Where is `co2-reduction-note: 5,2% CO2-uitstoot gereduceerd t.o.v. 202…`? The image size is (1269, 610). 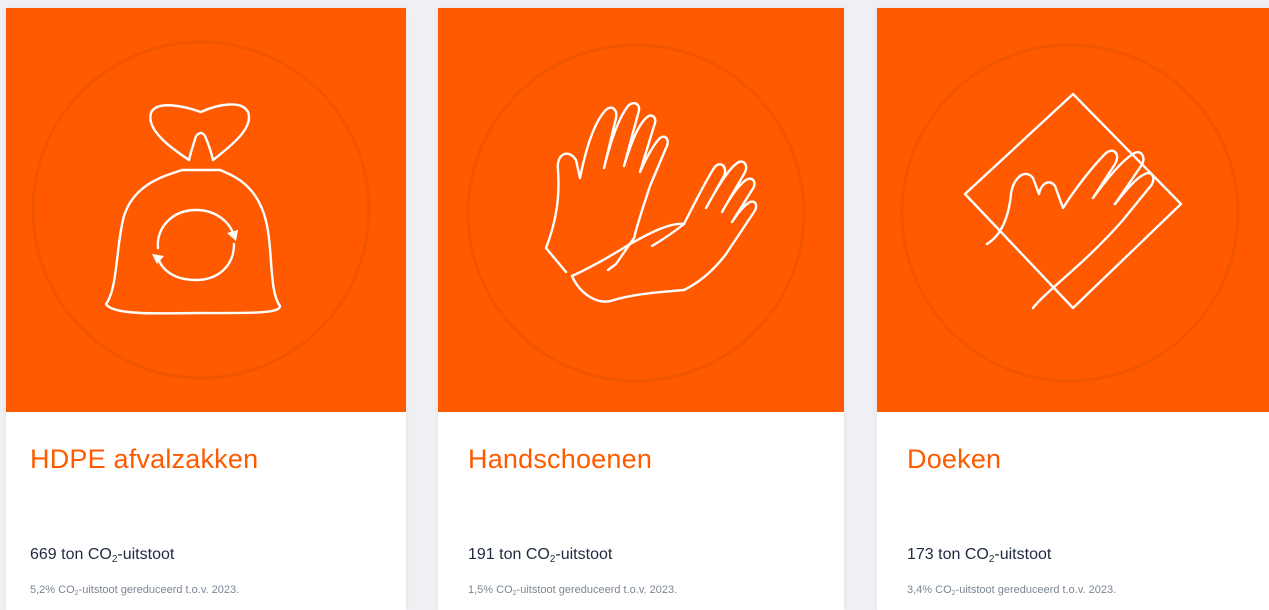
co2-reduction-note: 5,2% CO2-uitstoot gereduceerd t.o.v. 202… is located at coordinates (135, 590).